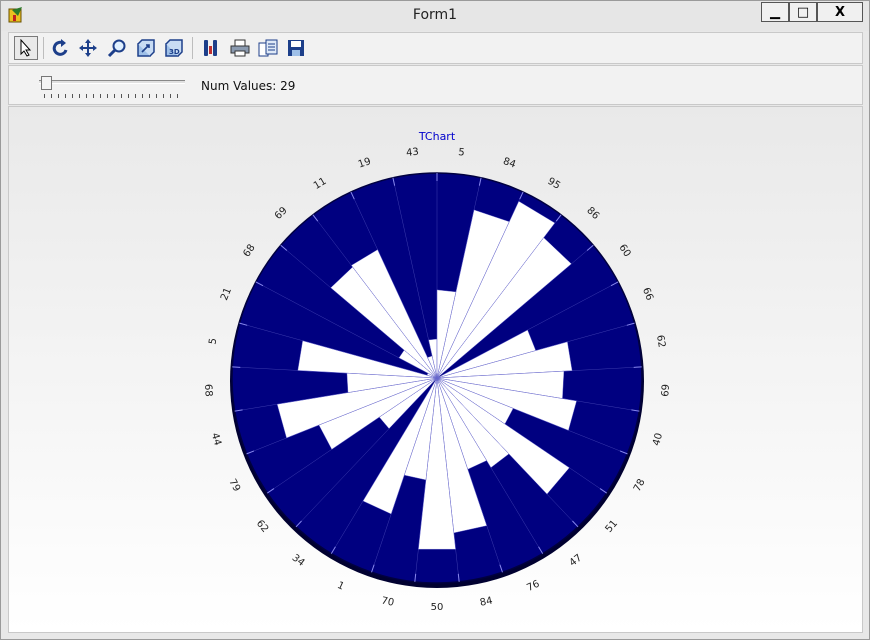 This screenshot has height=640, width=870. Describe the element at coordinates (658, 439) in the screenshot. I see `angle-label: 40` at that location.